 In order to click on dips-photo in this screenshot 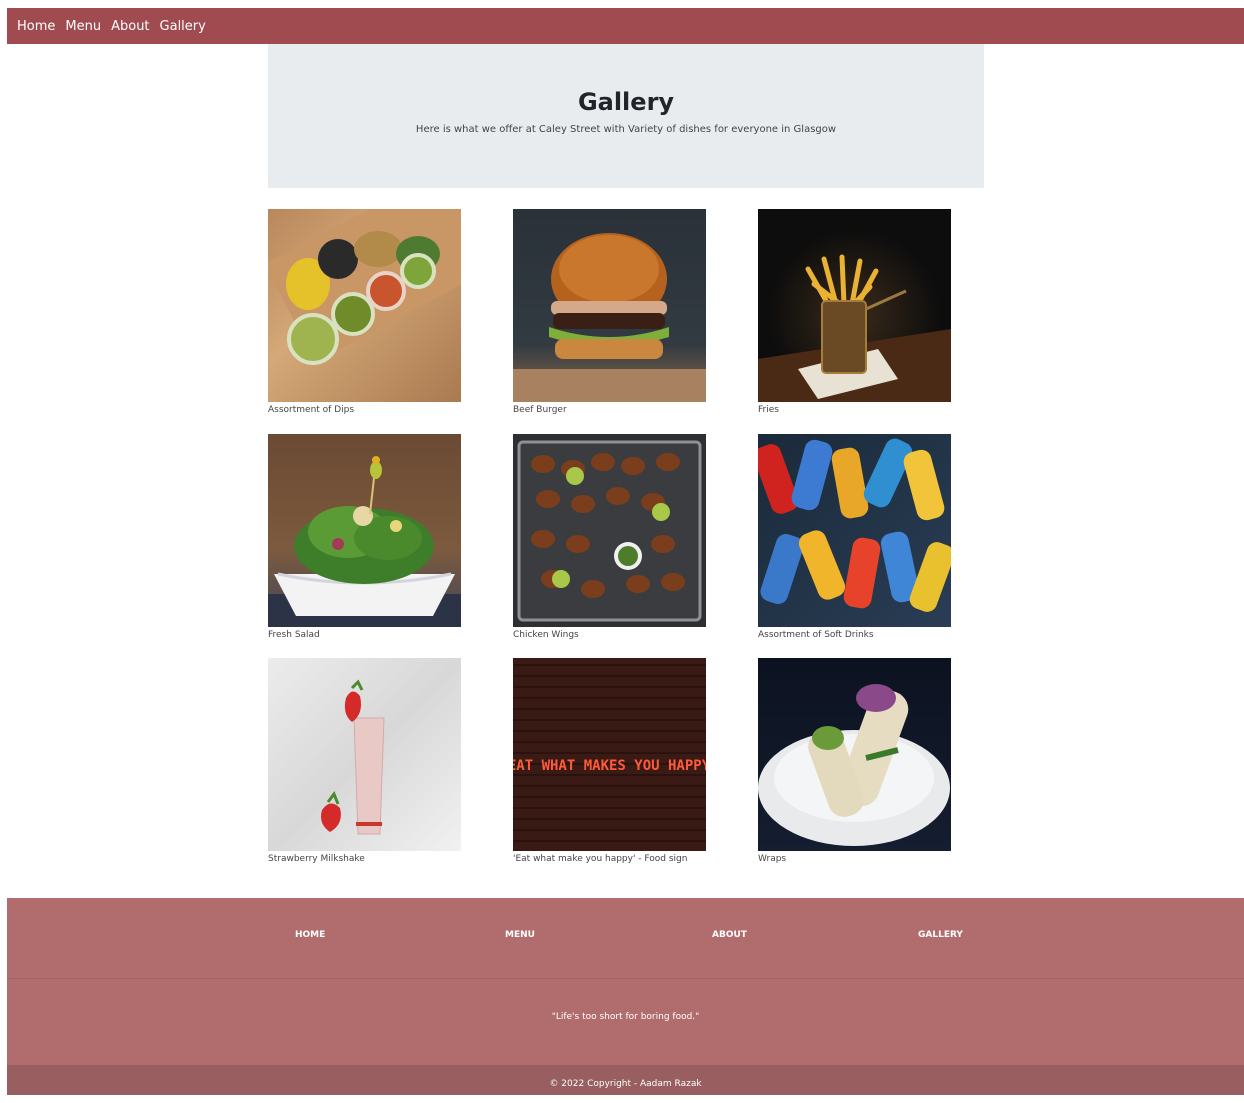, I will do `click(364, 305)`.